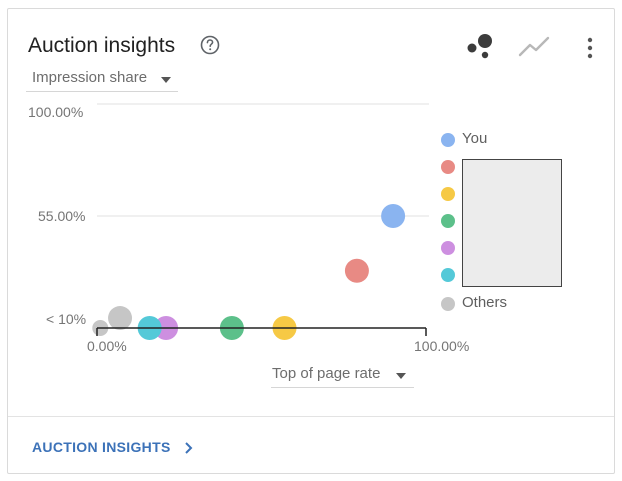  I want to click on y-tick-label-top: 100.00%, so click(55, 112).